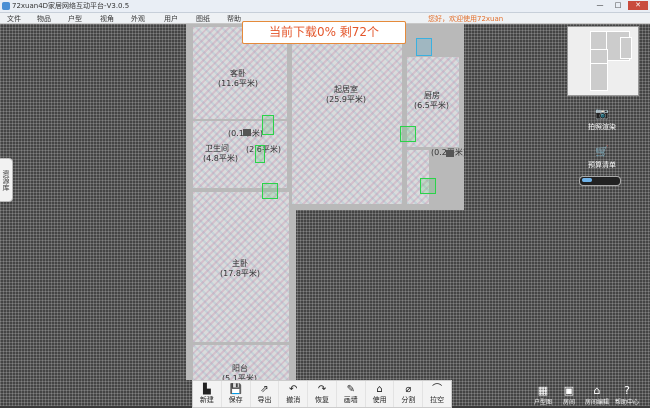 This screenshot has width=650, height=408. Describe the element at coordinates (600, 5) in the screenshot. I see `minimize-button: —` at that location.